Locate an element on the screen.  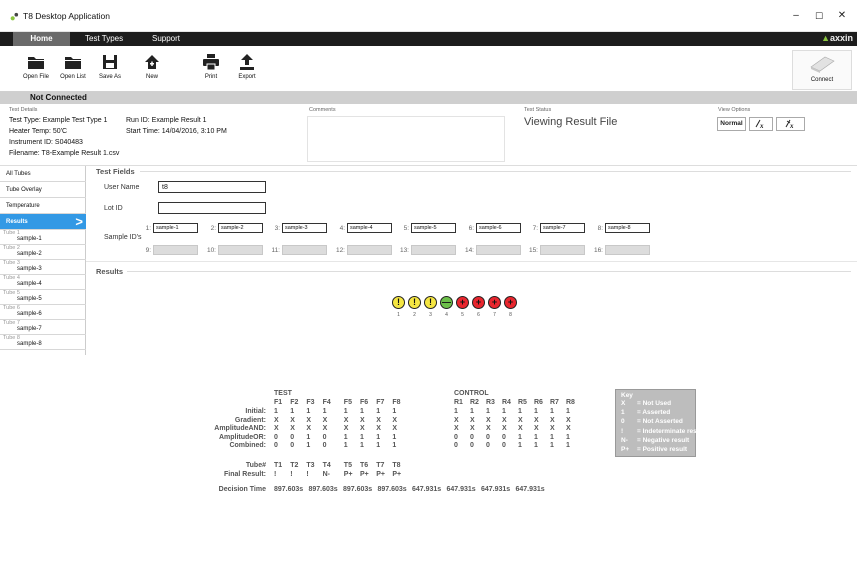
sample-id-2-input: sample-2 is located at coordinates (240, 228).